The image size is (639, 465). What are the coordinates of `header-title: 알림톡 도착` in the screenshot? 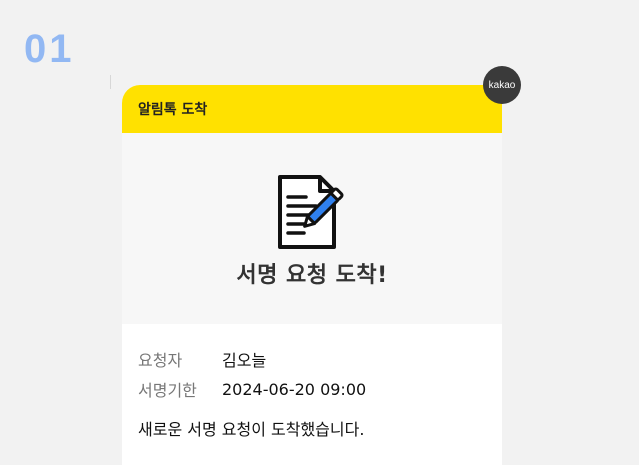 It's located at (173, 110).